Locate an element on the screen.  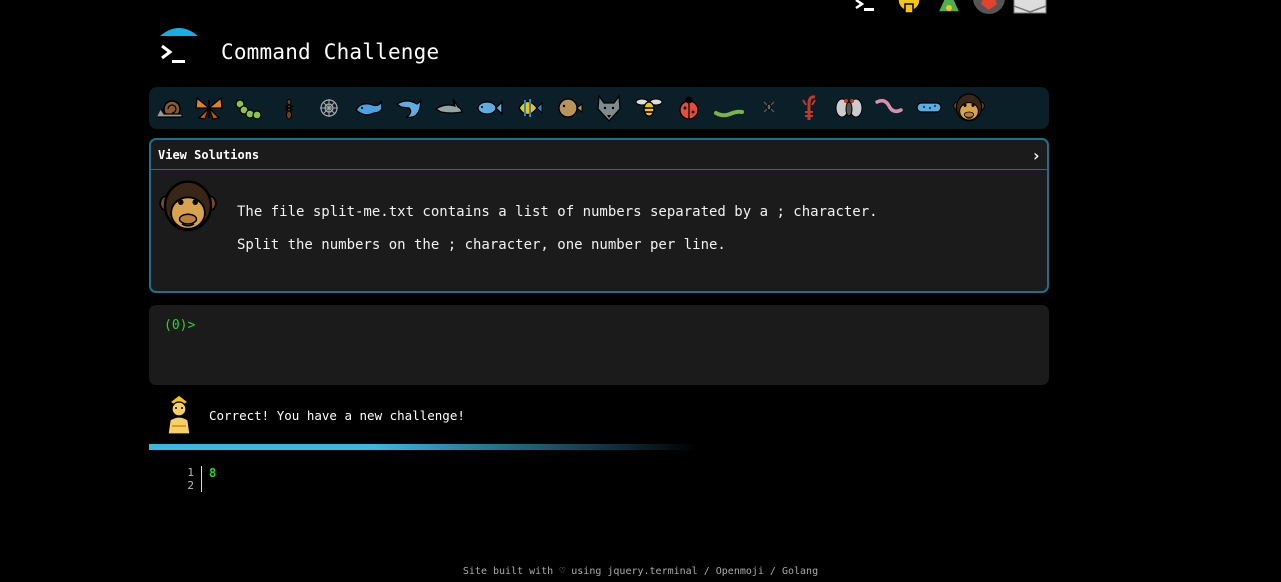
line-number: 1 is located at coordinates (190, 472).